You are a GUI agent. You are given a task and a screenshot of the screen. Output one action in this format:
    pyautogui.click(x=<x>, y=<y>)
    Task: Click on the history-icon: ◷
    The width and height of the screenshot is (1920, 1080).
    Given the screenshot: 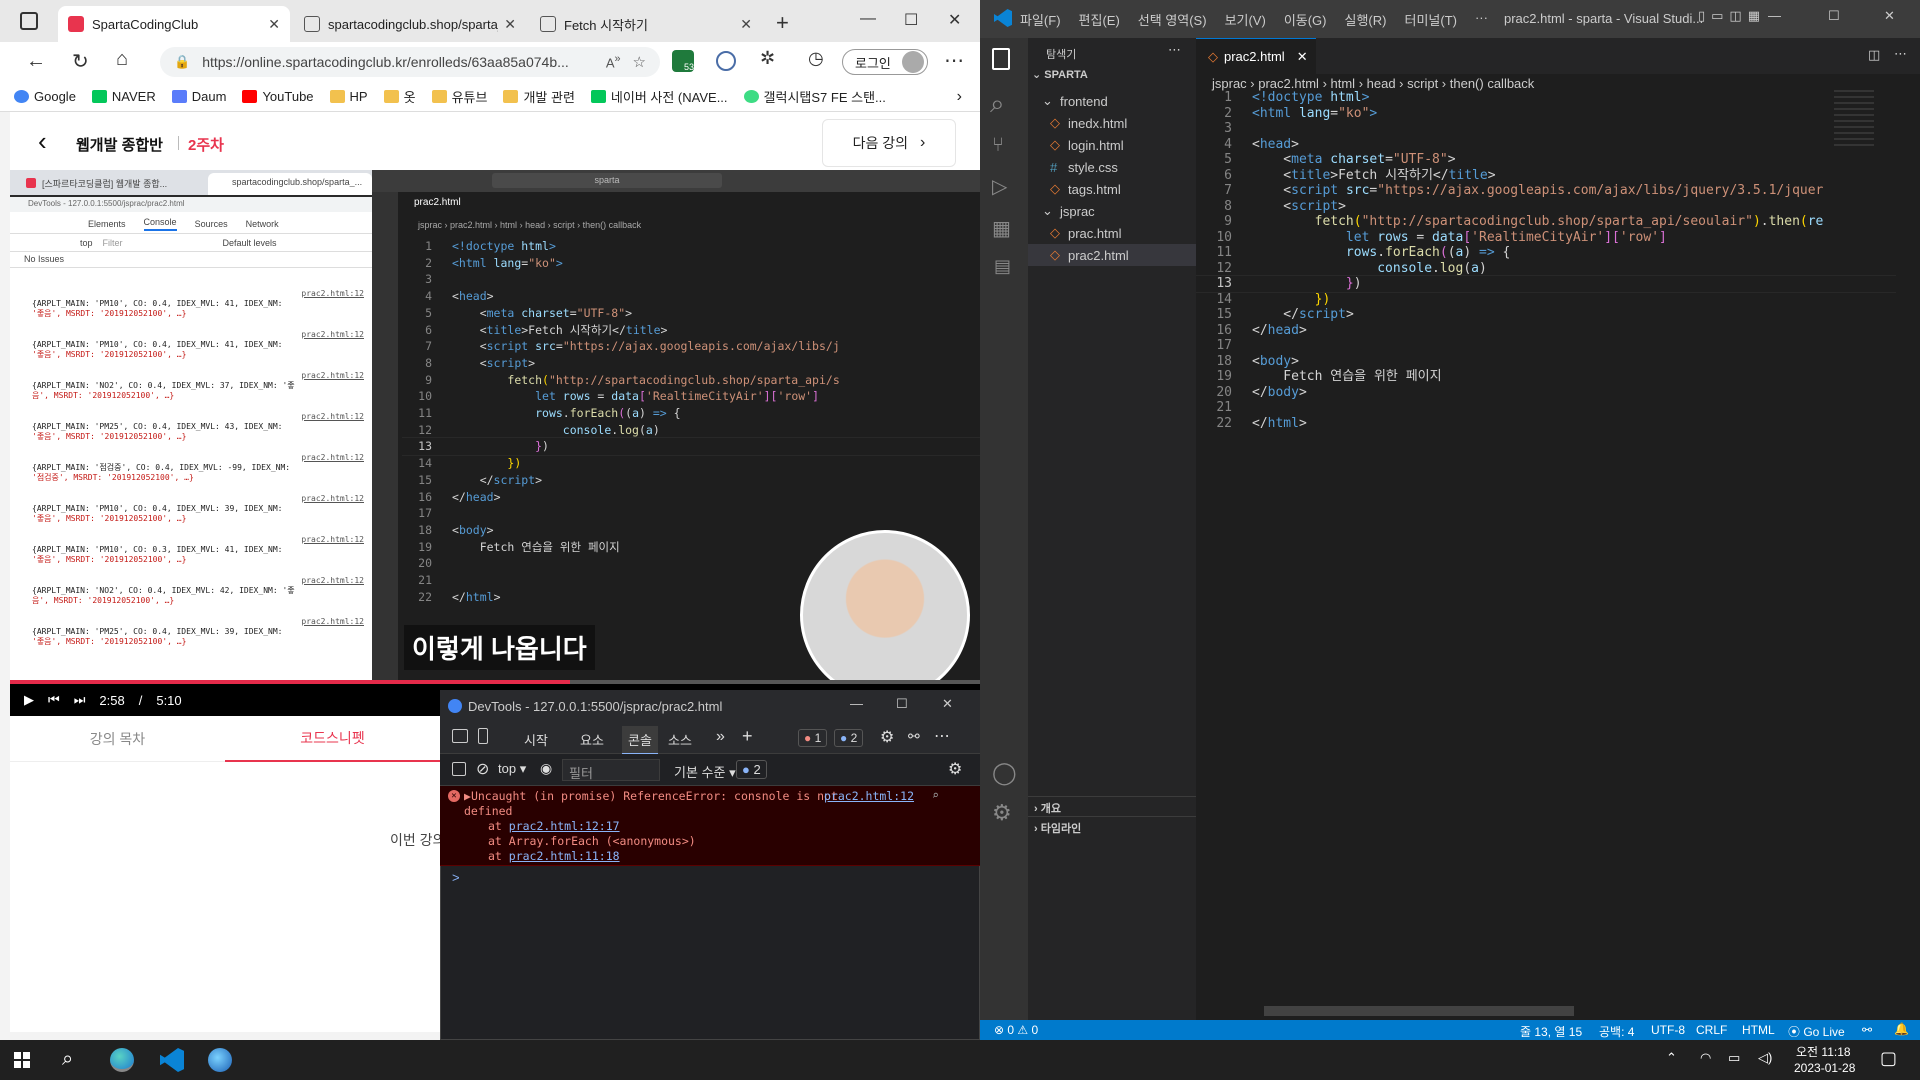 What is the action you would take?
    pyautogui.click(x=816, y=58)
    